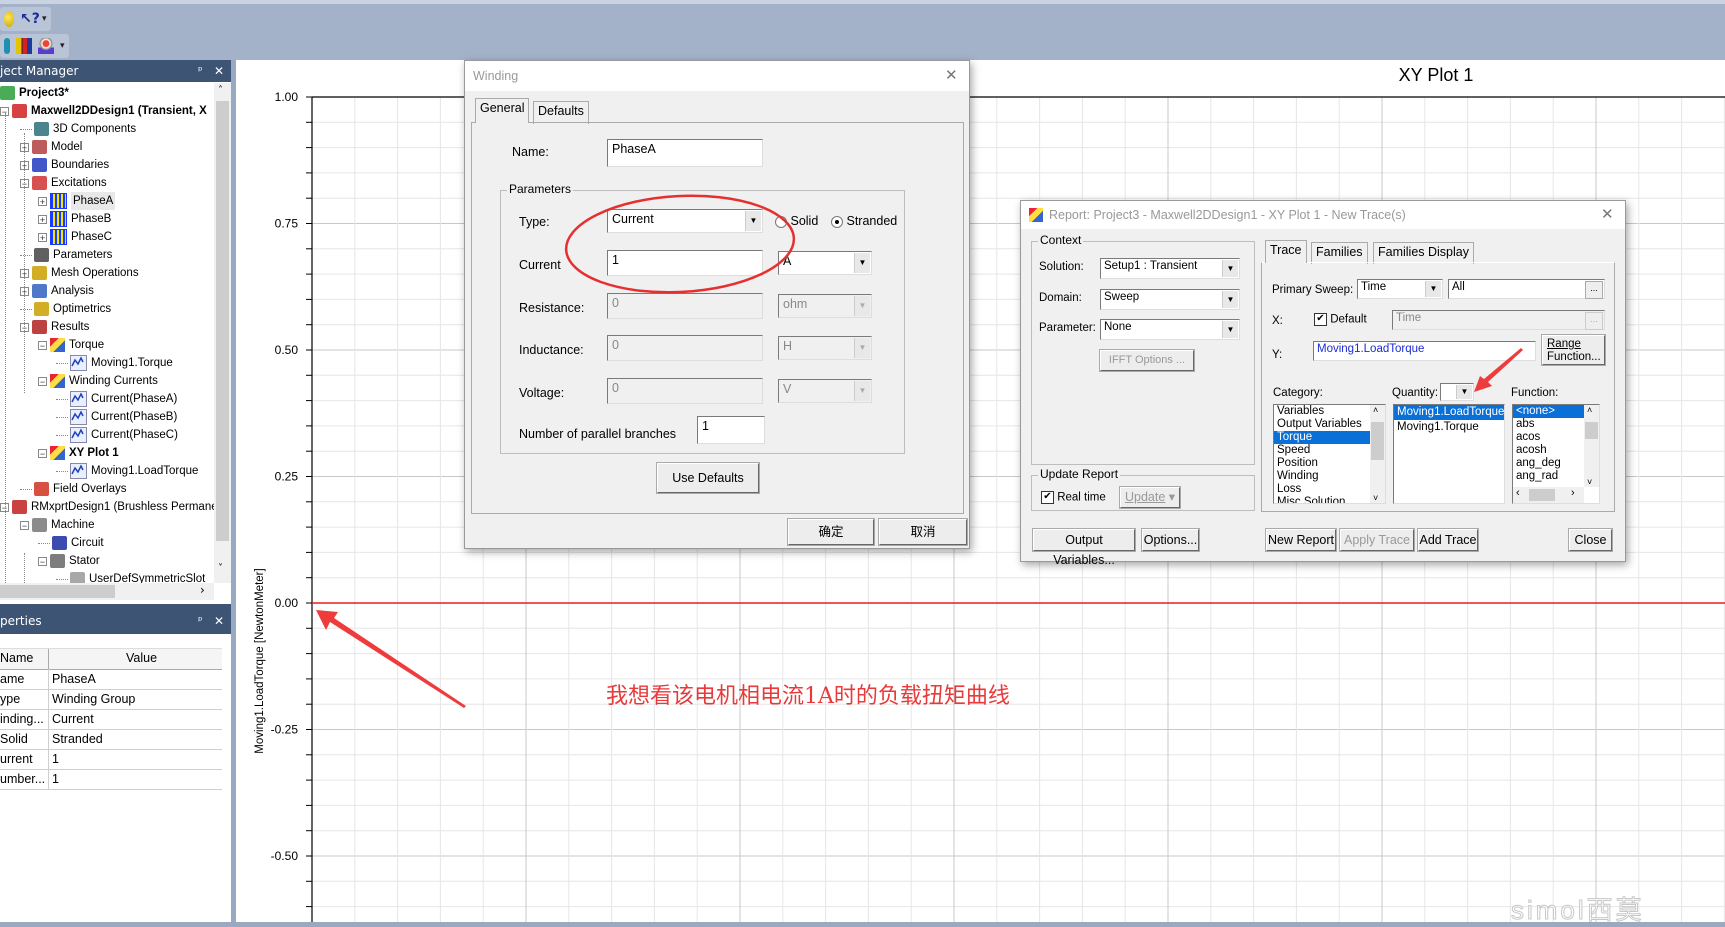  What do you see at coordinates (111, 759) in the screenshot?
I see `property-row: urrent 1` at bounding box center [111, 759].